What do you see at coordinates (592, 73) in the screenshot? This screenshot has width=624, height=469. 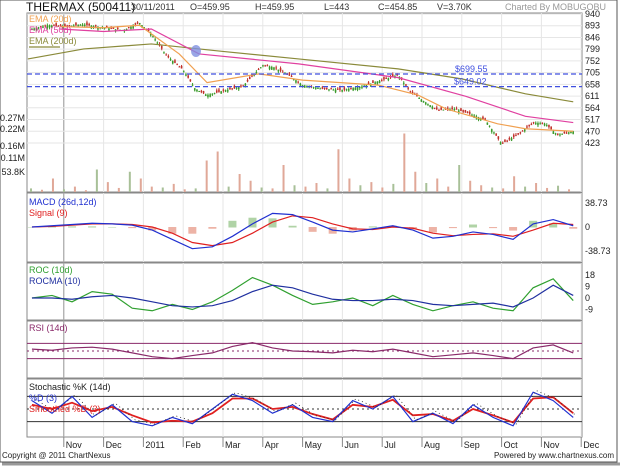 I see `y-tick-label: 705` at bounding box center [592, 73].